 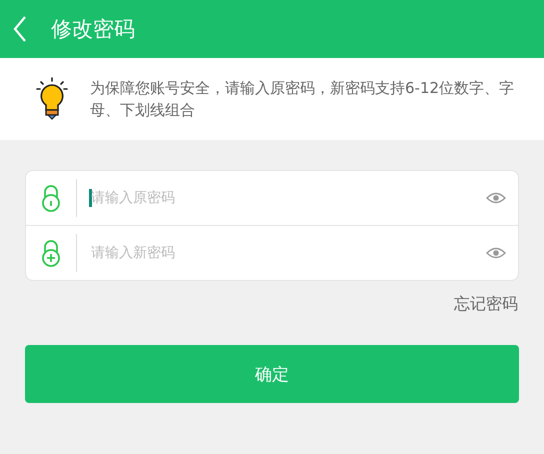 What do you see at coordinates (287, 253) in the screenshot?
I see `password-field: 请输入新密码` at bounding box center [287, 253].